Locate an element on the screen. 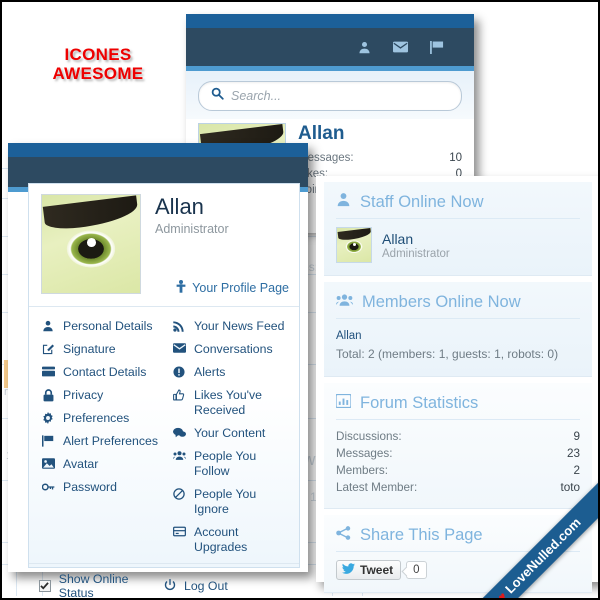 This screenshot has height=600, width=600. rss-icon is located at coordinates (179, 325).